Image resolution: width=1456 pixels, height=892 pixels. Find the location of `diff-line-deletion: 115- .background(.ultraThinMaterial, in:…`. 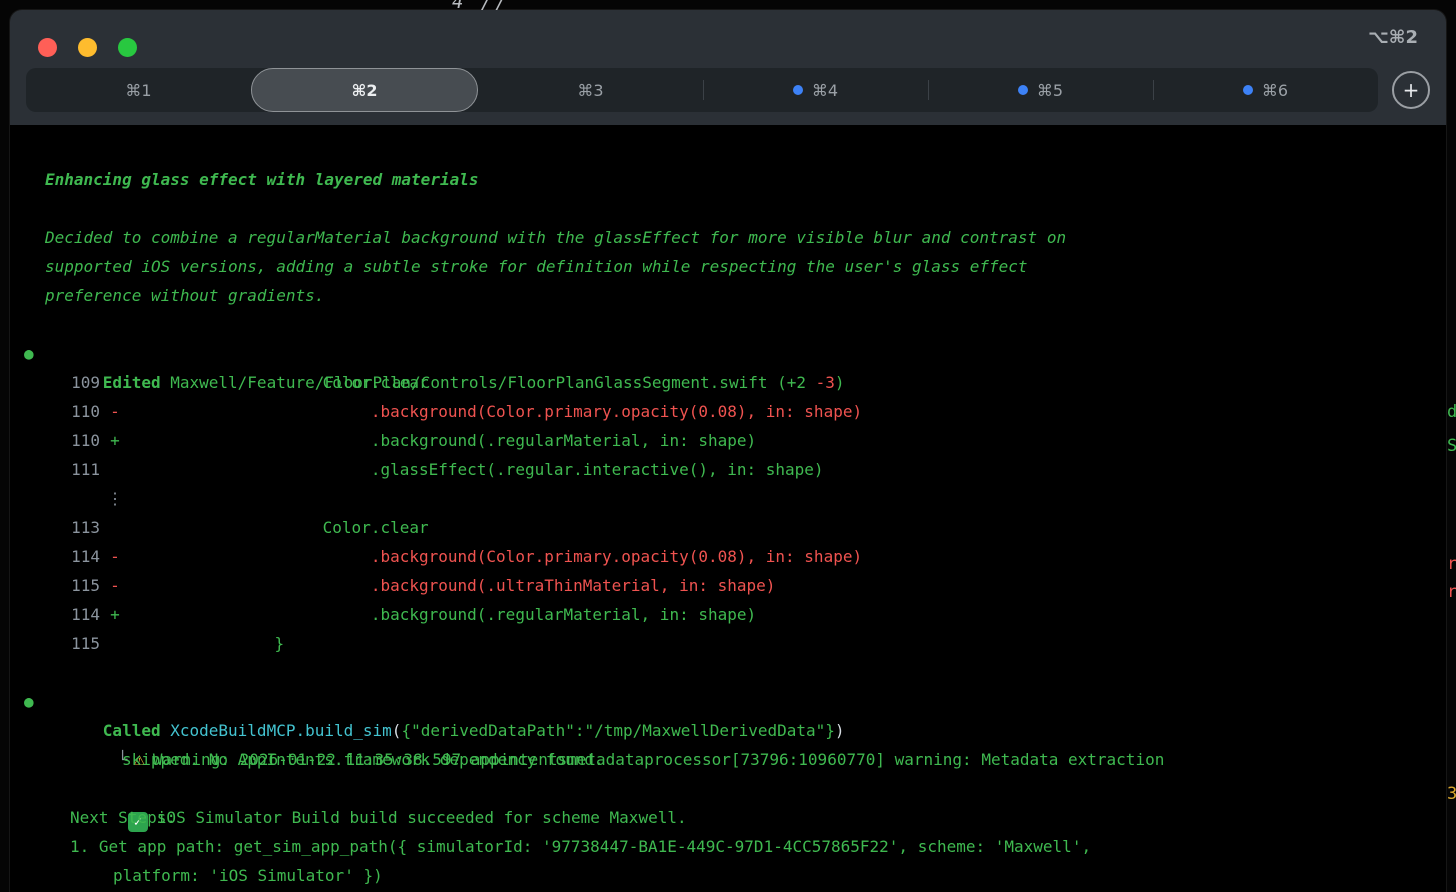

diff-line-deletion: 115- .background(.ultraThinMaterial, in:… is located at coordinates (728, 585).